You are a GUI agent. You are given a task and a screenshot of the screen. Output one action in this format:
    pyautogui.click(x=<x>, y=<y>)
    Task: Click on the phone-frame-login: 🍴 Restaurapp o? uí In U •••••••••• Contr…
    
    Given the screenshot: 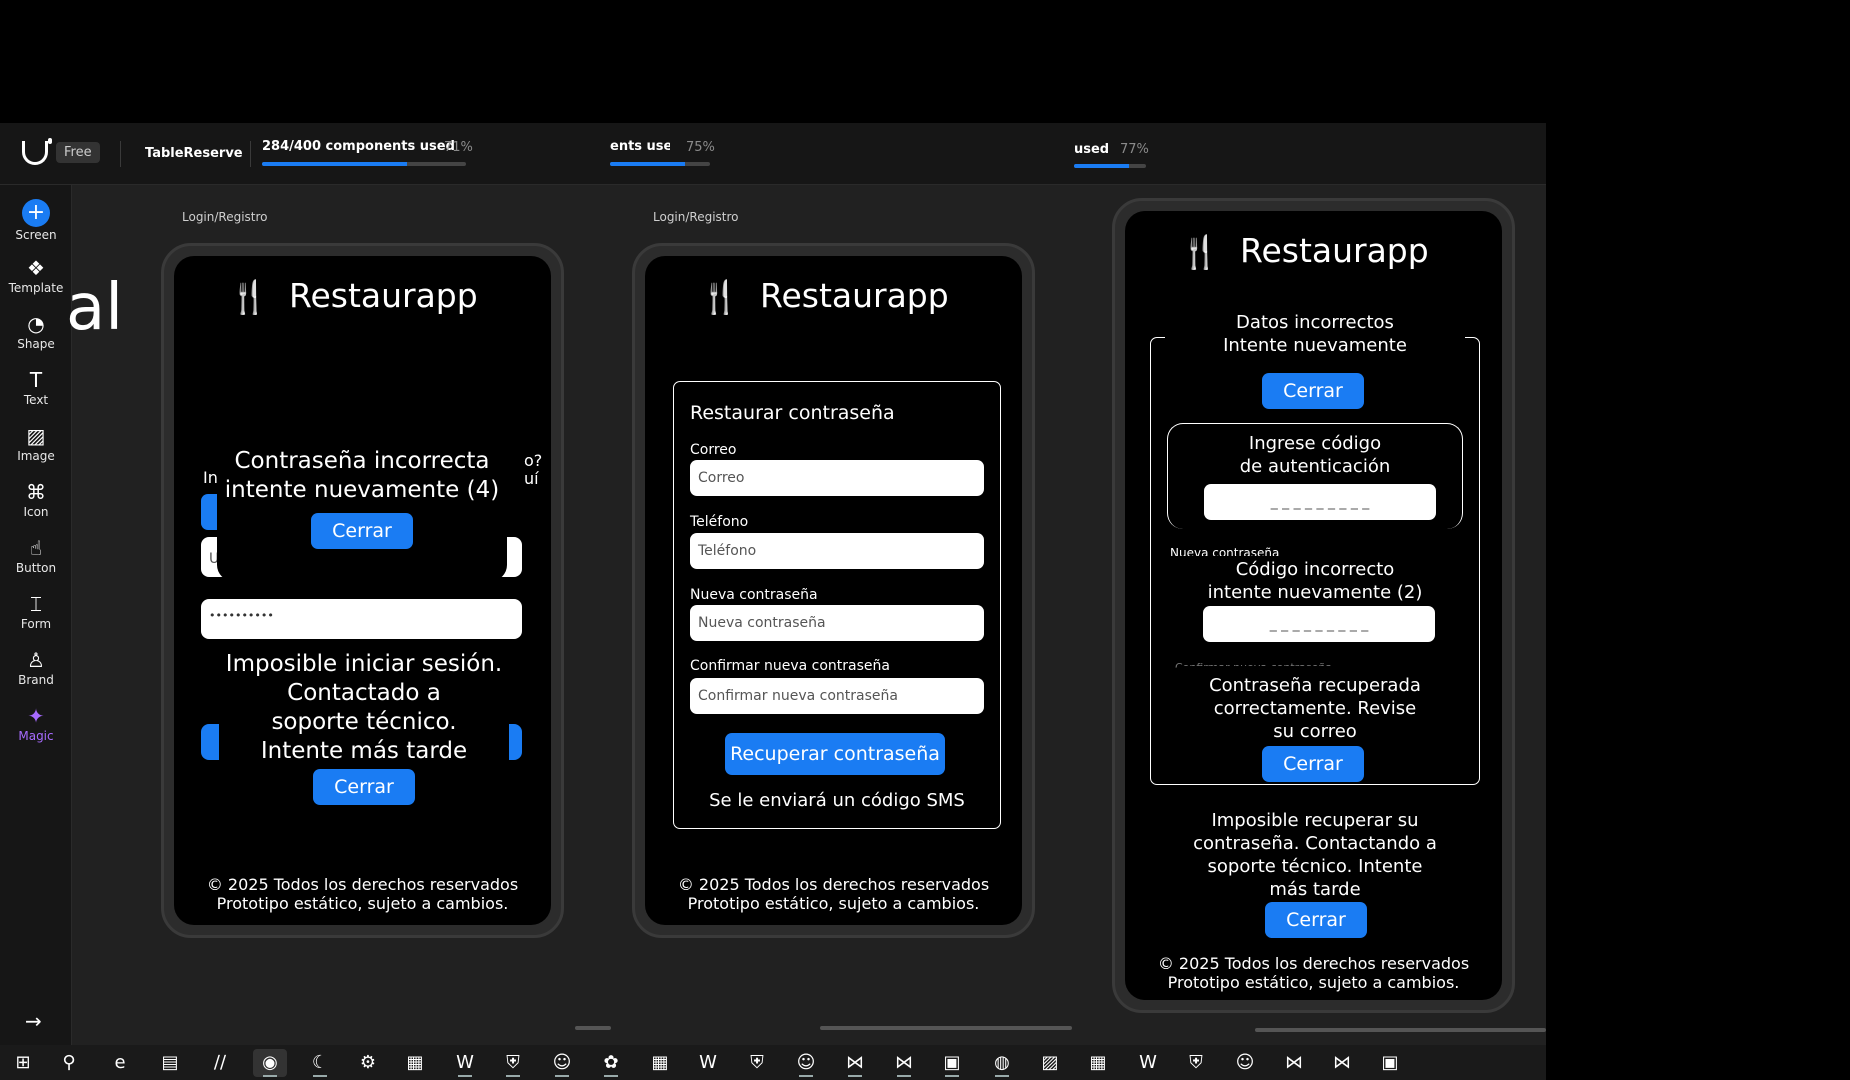 What is the action you would take?
    pyautogui.click(x=362, y=590)
    